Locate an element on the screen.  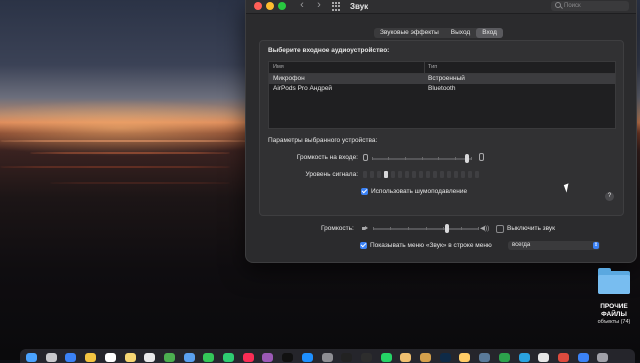
launchpad-icon is located at coordinates (51, 357).